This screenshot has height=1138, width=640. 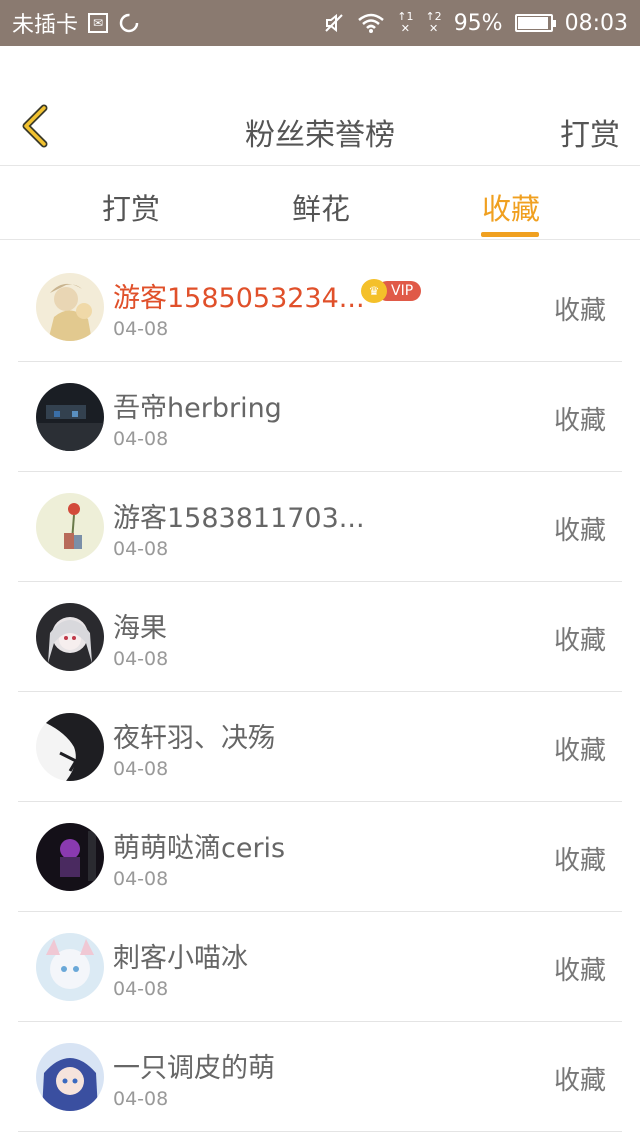 What do you see at coordinates (199, 848) in the screenshot?
I see `user-name: 萌萌哒滴ceris` at bounding box center [199, 848].